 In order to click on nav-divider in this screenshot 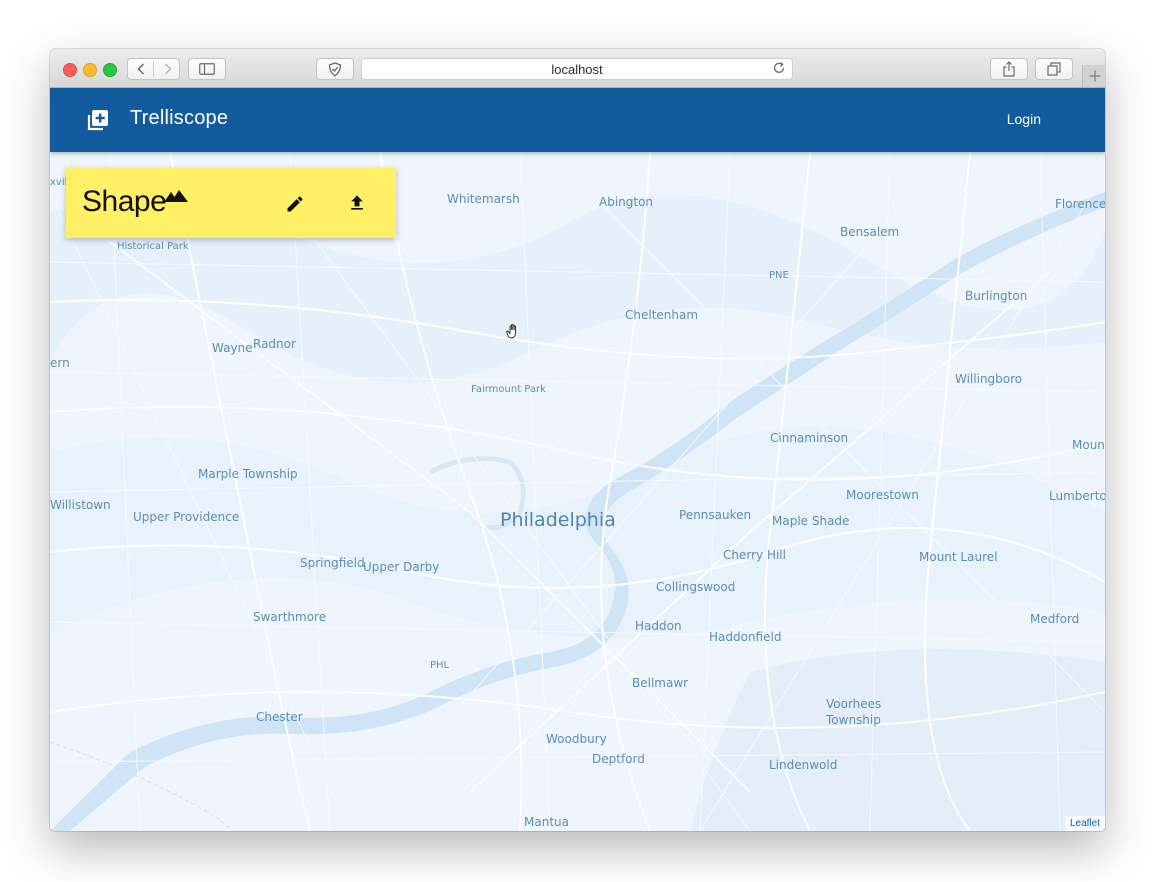, I will do `click(153, 69)`.